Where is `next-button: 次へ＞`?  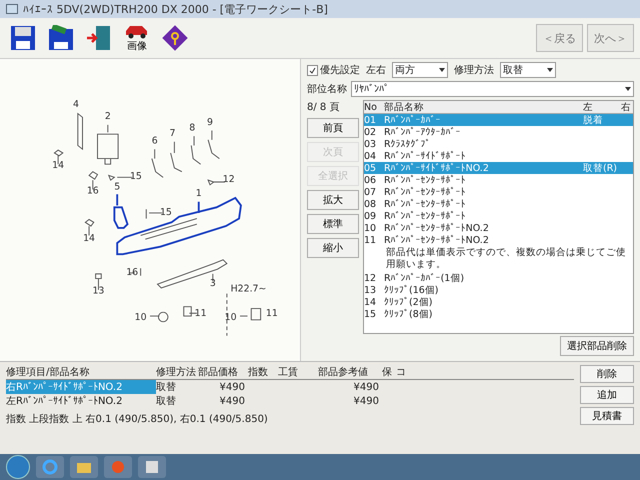
next-button: 次へ＞ is located at coordinates (610, 38).